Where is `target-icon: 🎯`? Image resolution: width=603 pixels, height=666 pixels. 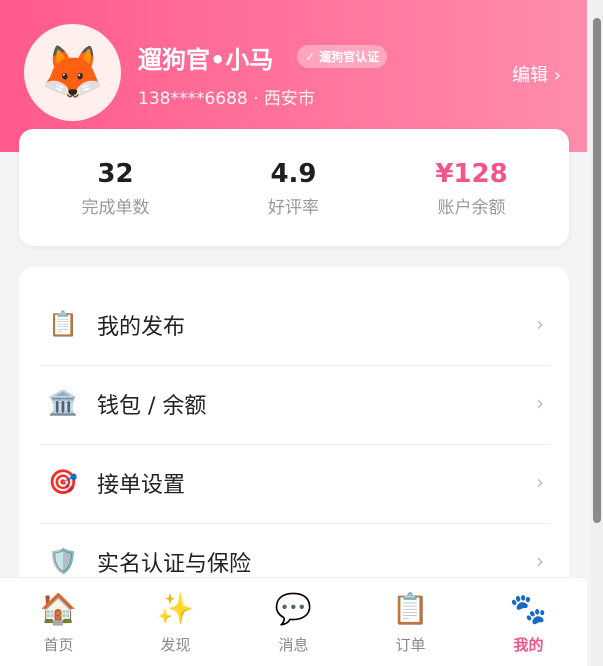 target-icon: 🎯 is located at coordinates (63, 482).